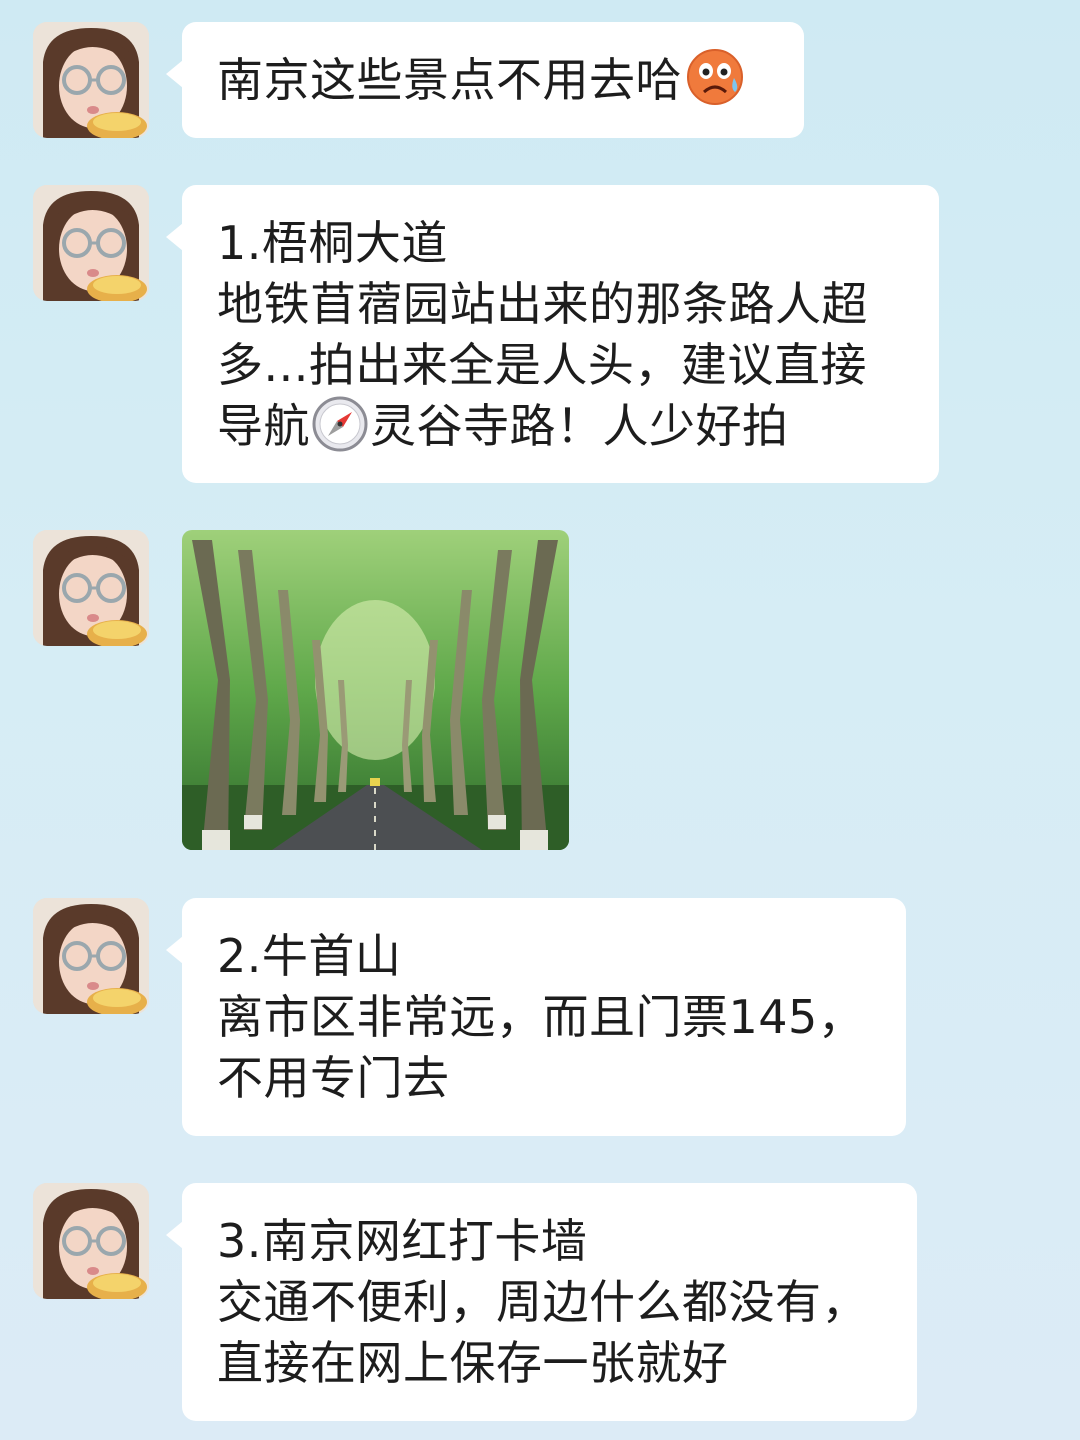 This screenshot has height=1440, width=1080. Describe the element at coordinates (542, 365) in the screenshot. I see `message-text: 多...拍出来全是人头，建议直接` at that location.